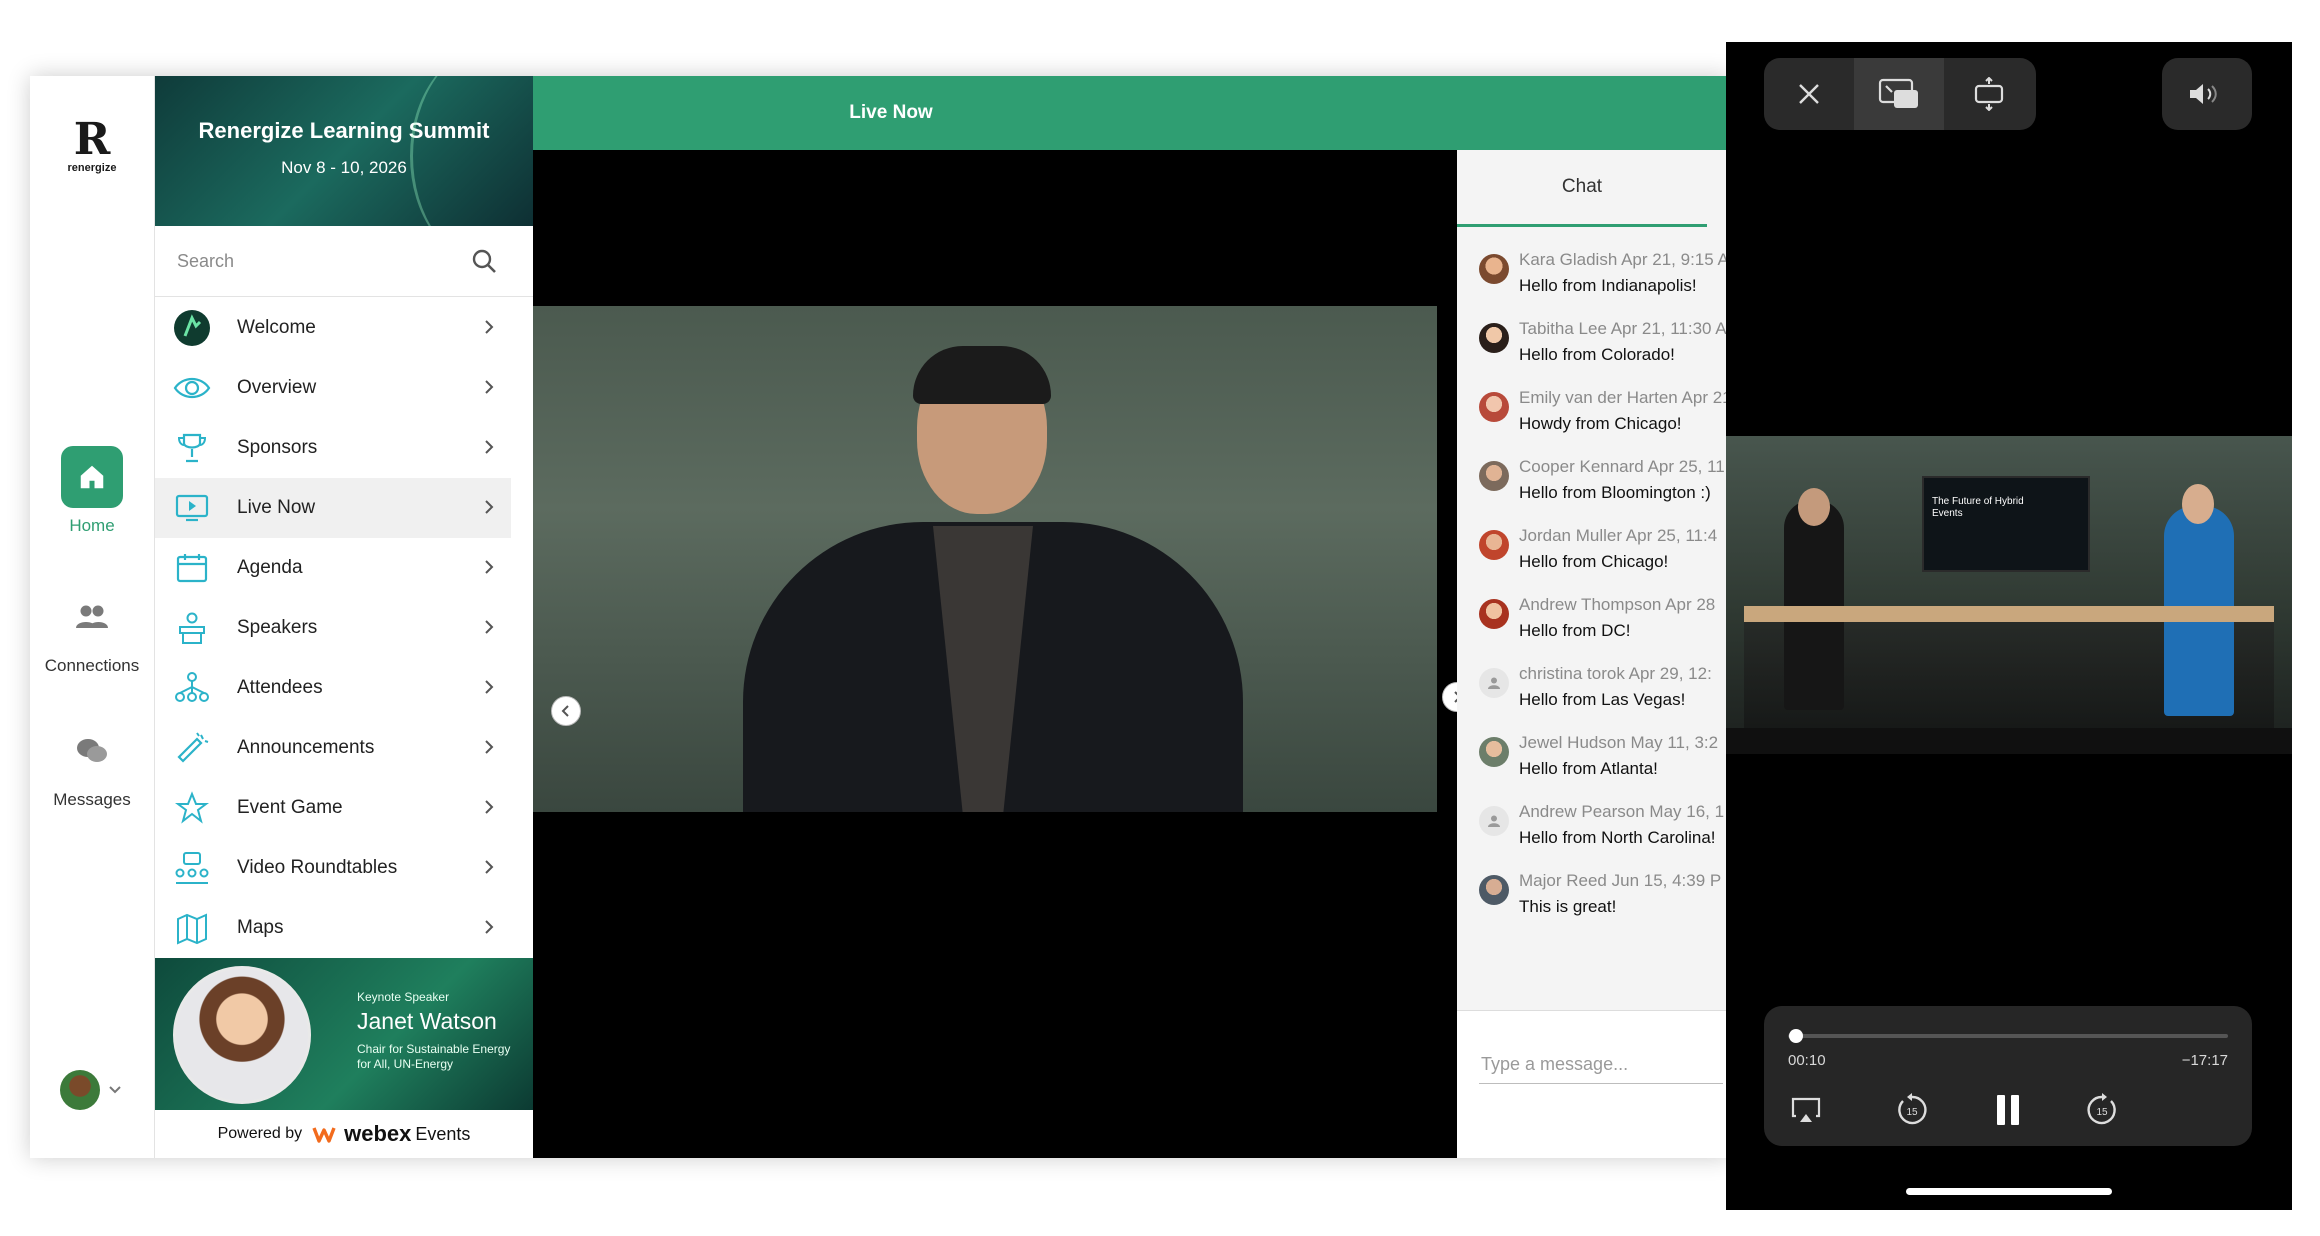  What do you see at coordinates (322, 261) in the screenshot?
I see `search-input` at bounding box center [322, 261].